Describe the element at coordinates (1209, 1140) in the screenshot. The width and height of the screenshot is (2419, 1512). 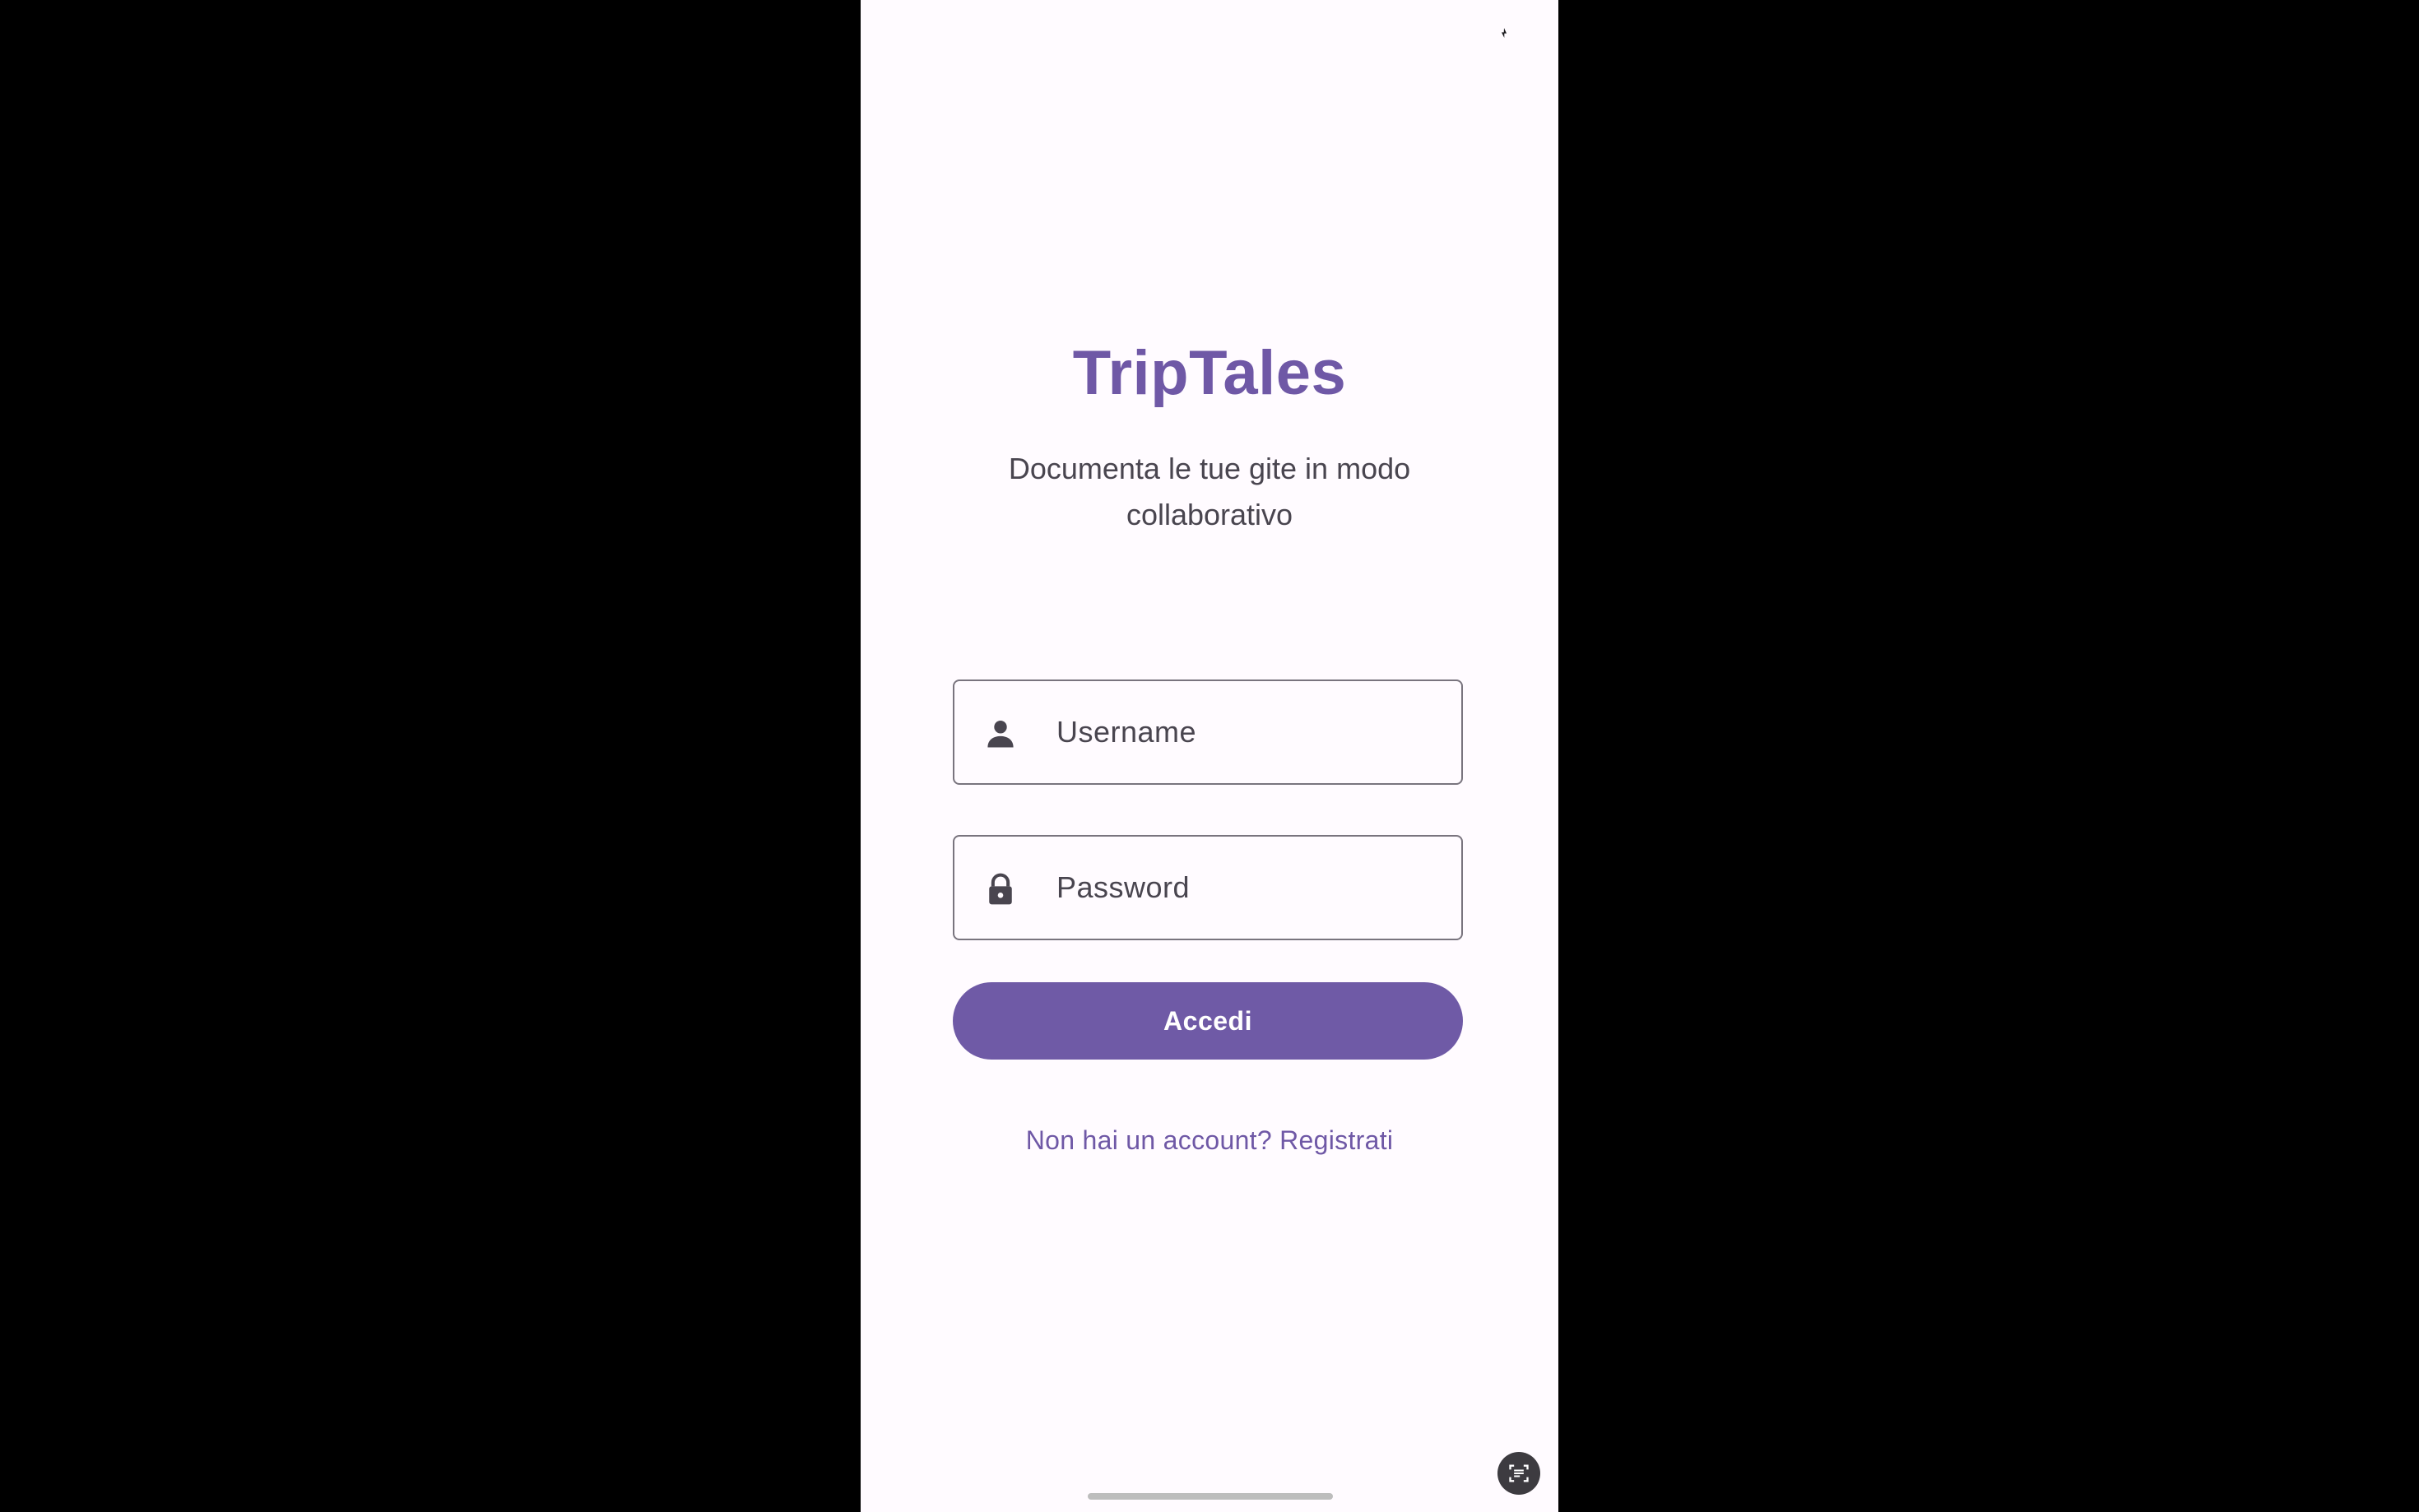
I see `register-link: Non hai un account? Registrati` at that location.